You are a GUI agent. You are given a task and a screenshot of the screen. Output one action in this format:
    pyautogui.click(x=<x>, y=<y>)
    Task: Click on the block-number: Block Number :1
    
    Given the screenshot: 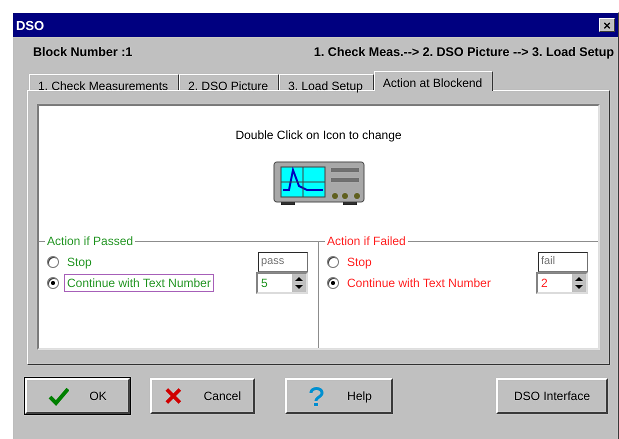 What is the action you would take?
    pyautogui.click(x=82, y=52)
    